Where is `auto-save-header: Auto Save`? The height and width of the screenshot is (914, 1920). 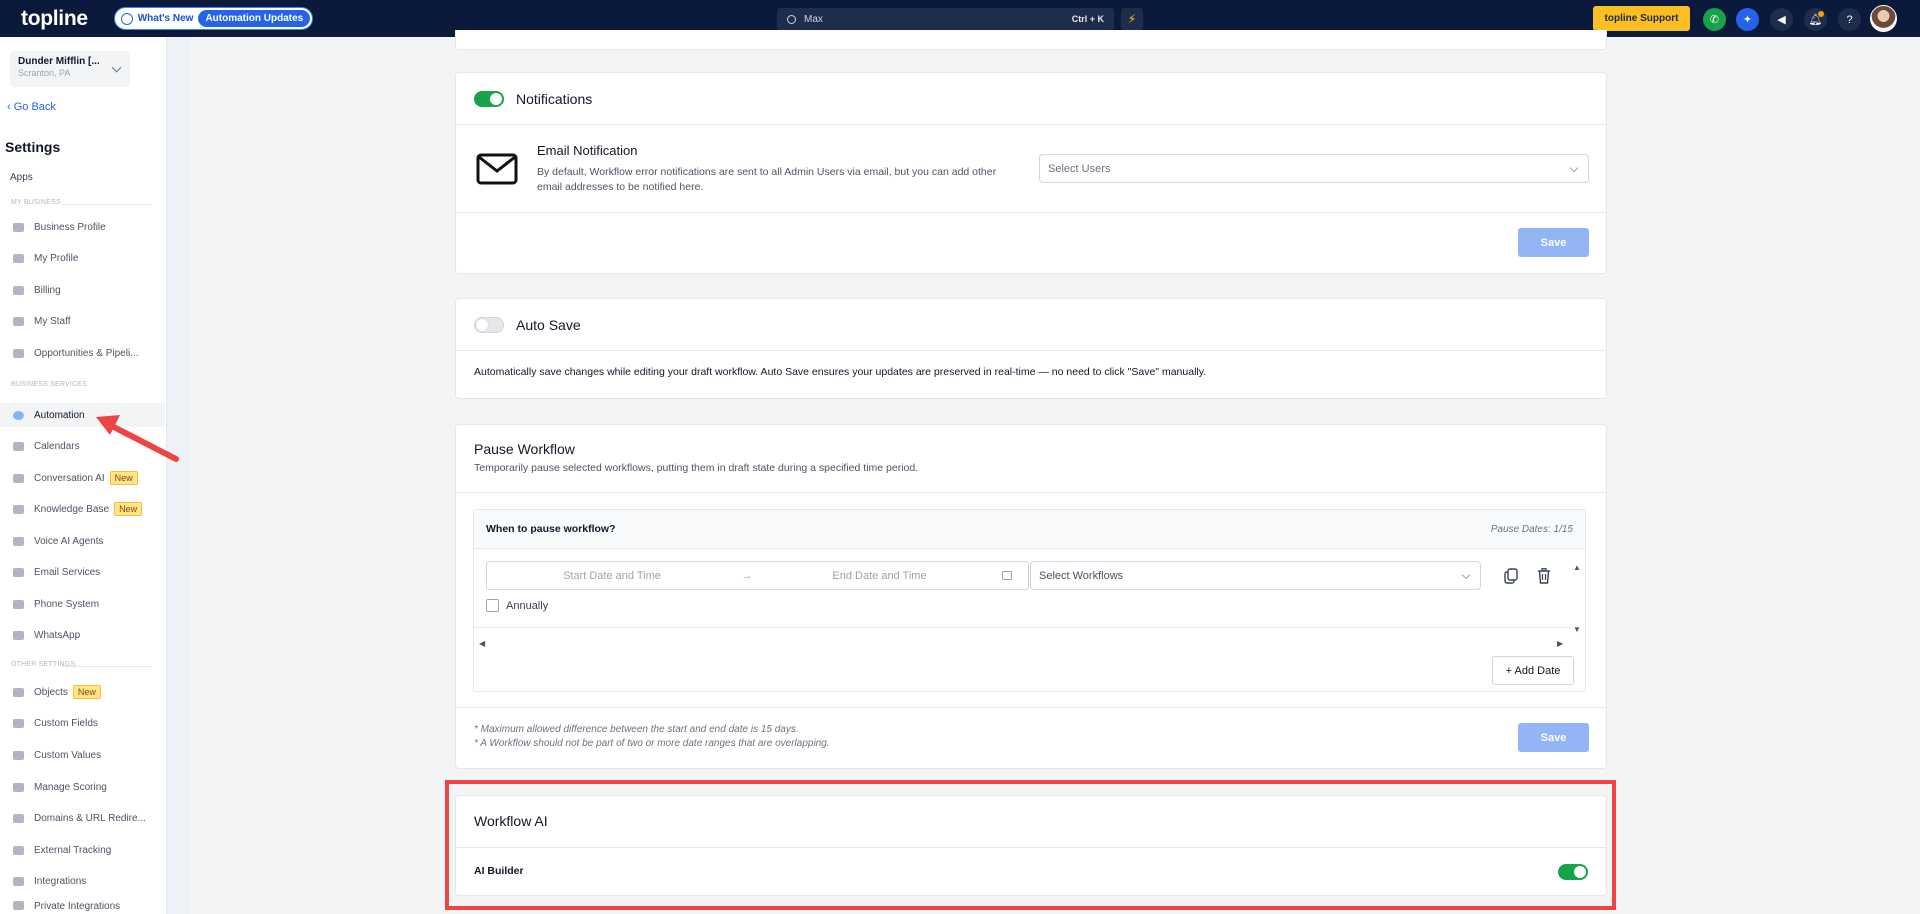
auto-save-header: Auto Save is located at coordinates (1031, 325).